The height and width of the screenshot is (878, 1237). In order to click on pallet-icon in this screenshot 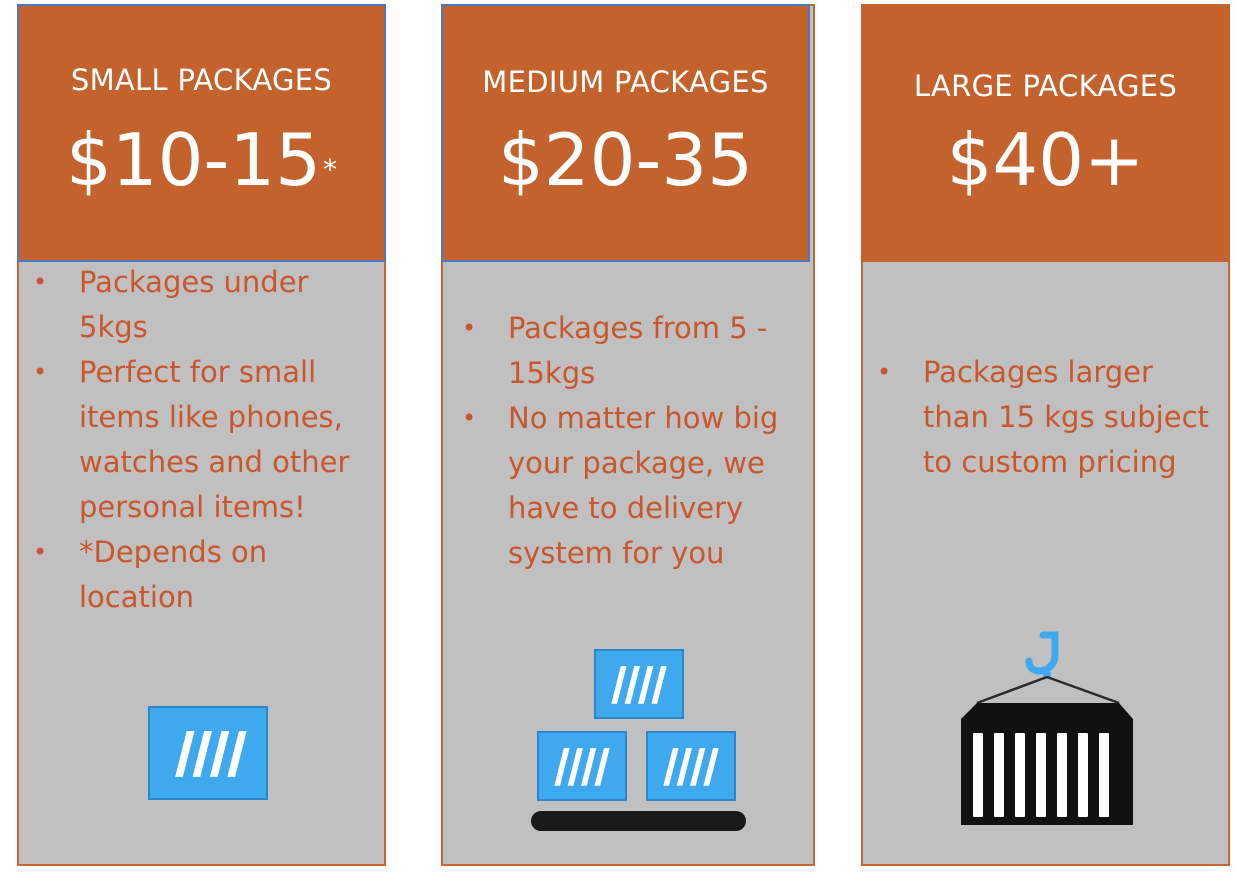, I will do `click(638, 821)`.